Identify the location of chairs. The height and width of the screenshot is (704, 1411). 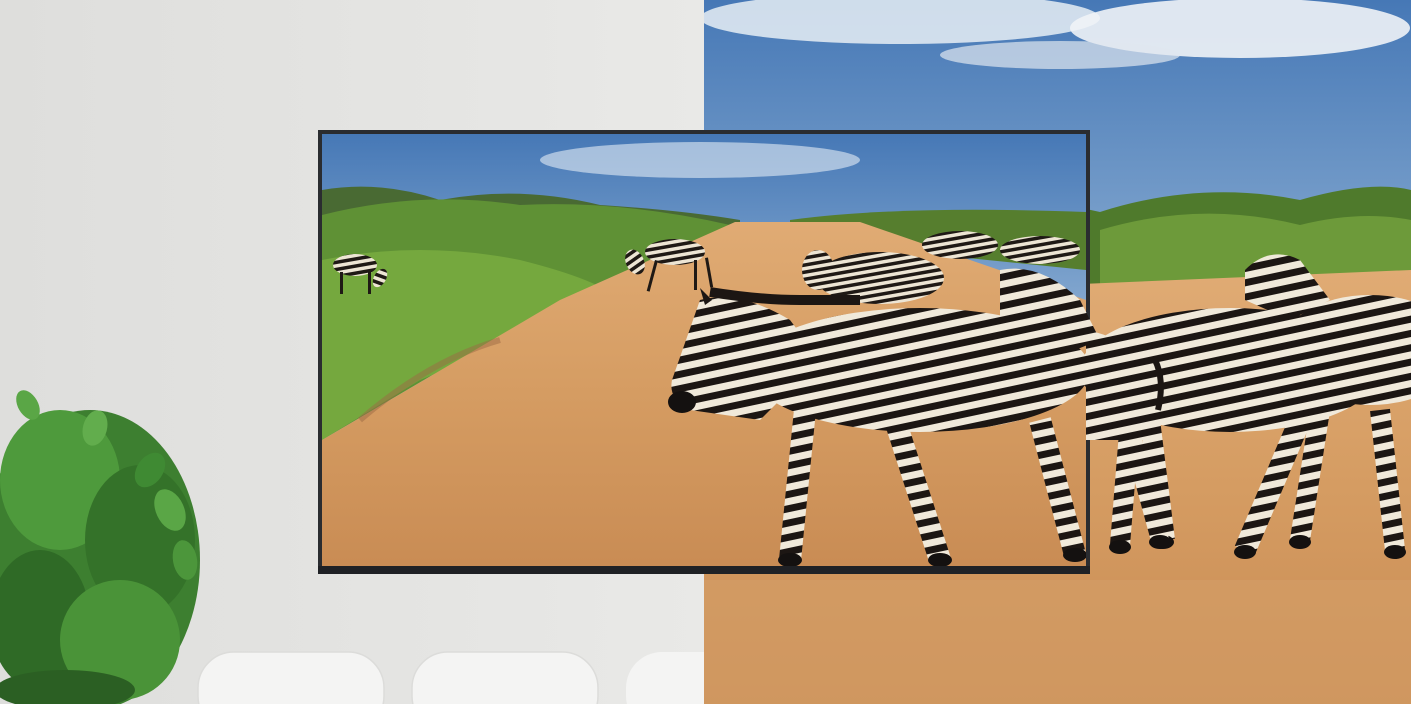
(471, 677).